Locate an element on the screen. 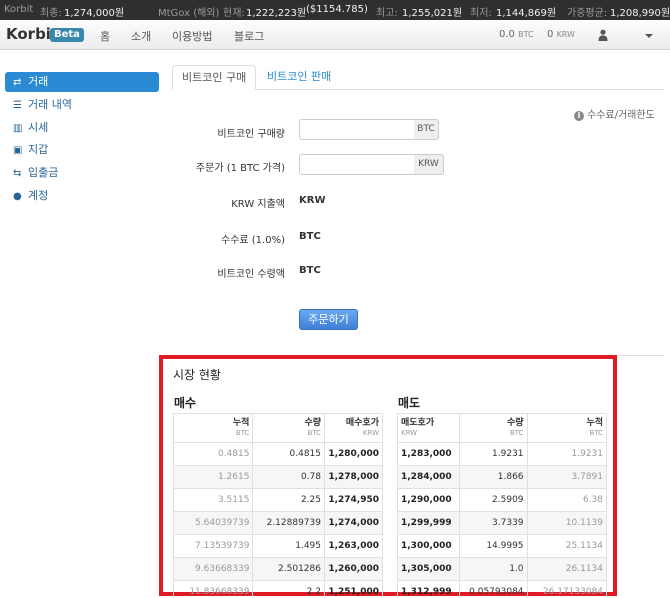  table-row: 1.2615 0.78 1,278,000 is located at coordinates (277, 477).